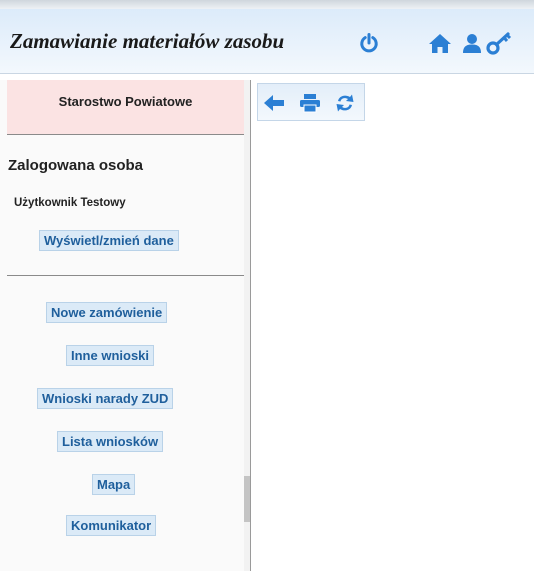  What do you see at coordinates (110, 355) in the screenshot?
I see `other-requests-button: Inne wnioski` at bounding box center [110, 355].